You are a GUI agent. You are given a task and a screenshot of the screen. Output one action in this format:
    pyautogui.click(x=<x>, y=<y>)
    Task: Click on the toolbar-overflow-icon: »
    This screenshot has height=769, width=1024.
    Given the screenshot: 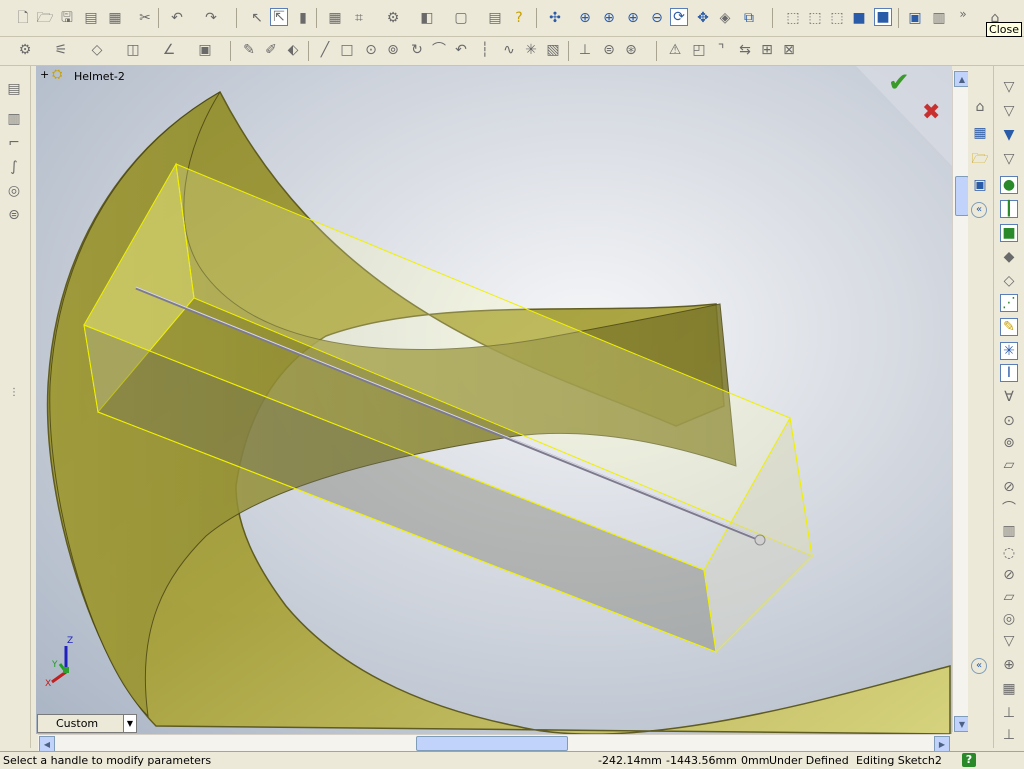 What is the action you would take?
    pyautogui.click(x=963, y=14)
    